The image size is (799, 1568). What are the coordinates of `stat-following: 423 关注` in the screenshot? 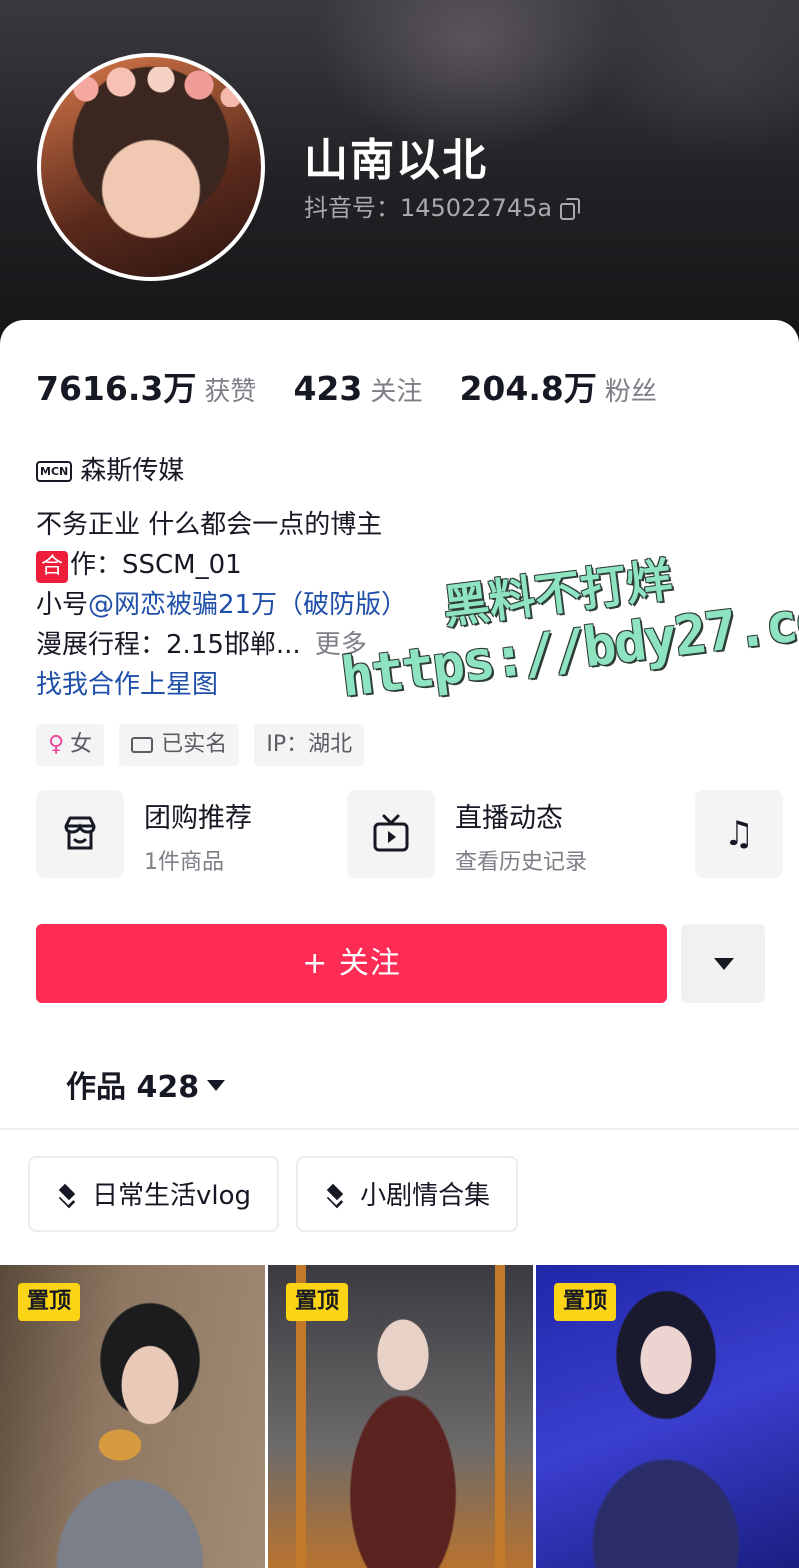 It's located at (357, 388).